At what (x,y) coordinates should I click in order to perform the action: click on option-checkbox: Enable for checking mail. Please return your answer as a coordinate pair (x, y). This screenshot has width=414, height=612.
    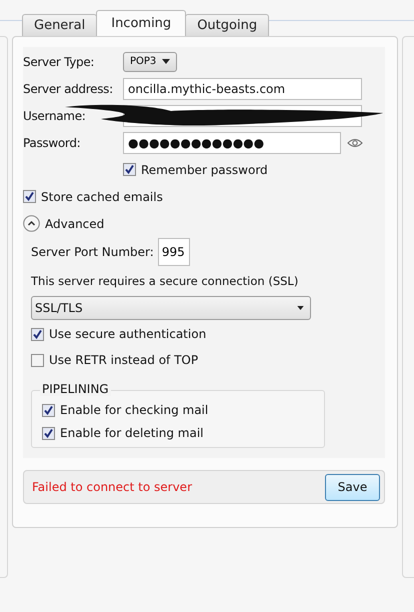
    Looking at the image, I should click on (125, 410).